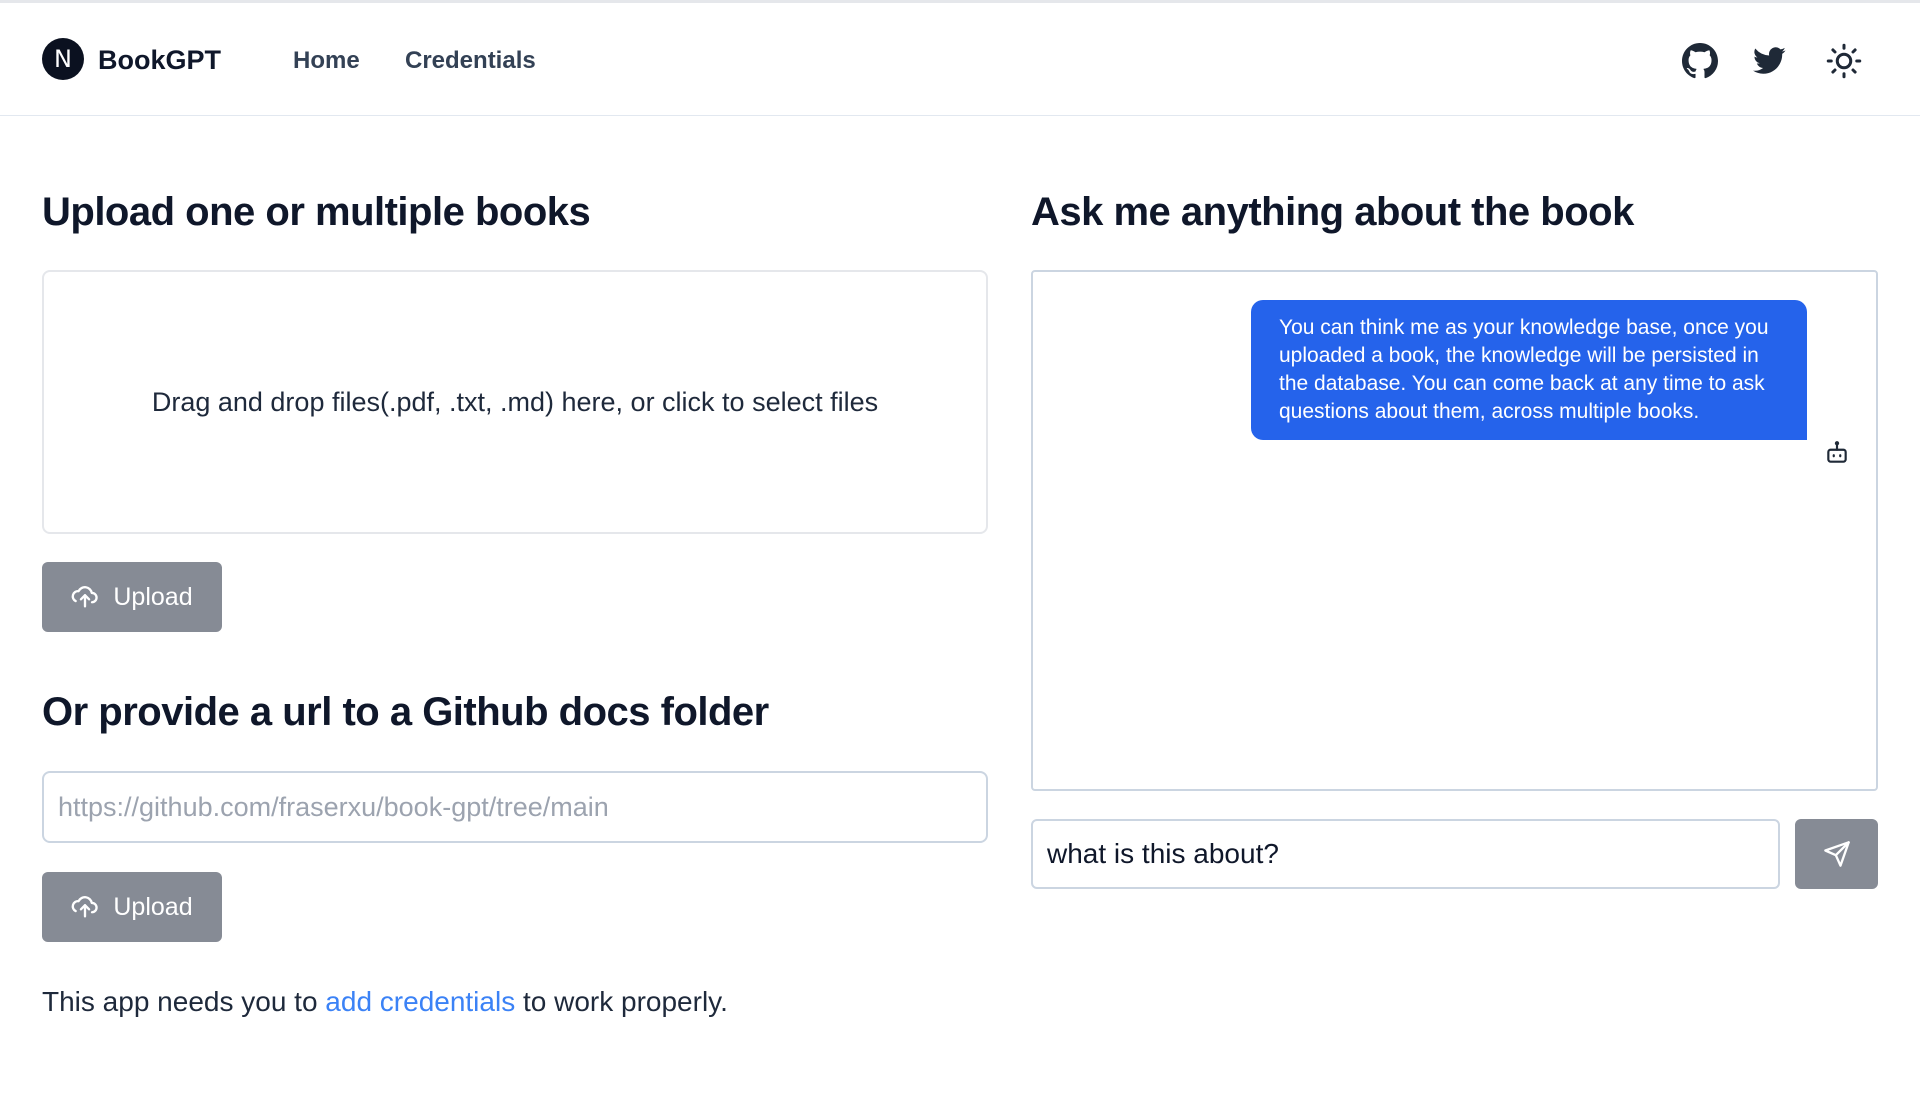 The image size is (1920, 1097). I want to click on note-prefix: This app needs you to, so click(184, 1001).